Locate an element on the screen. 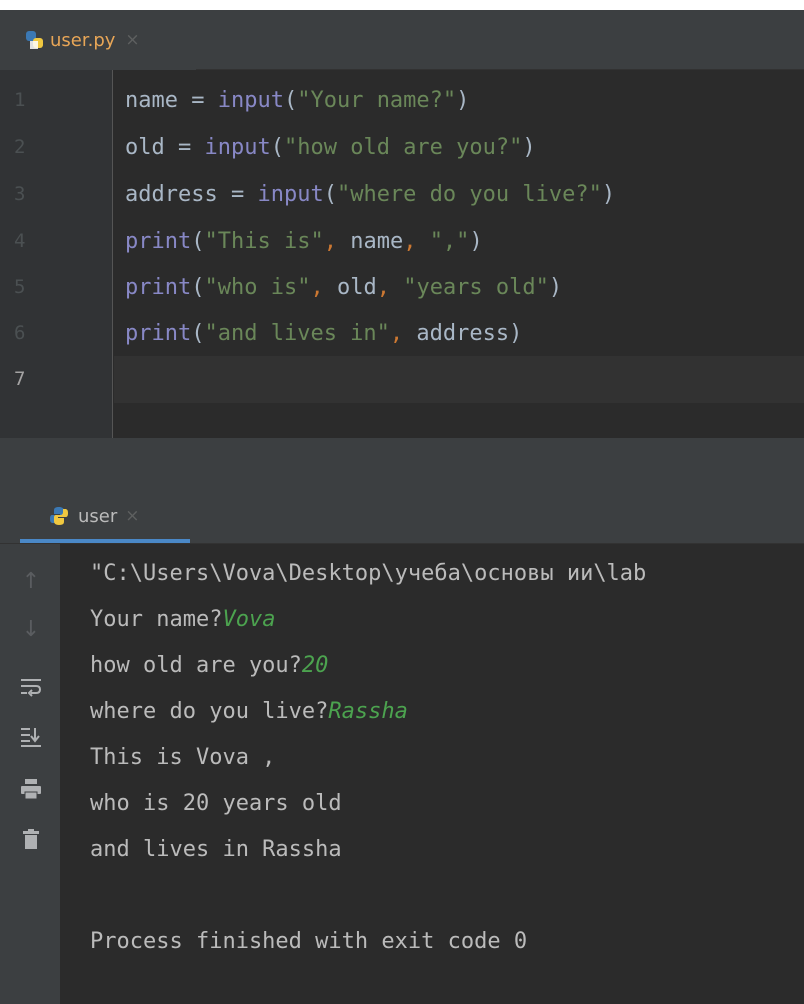  active-tab-indicator is located at coordinates (105, 541).